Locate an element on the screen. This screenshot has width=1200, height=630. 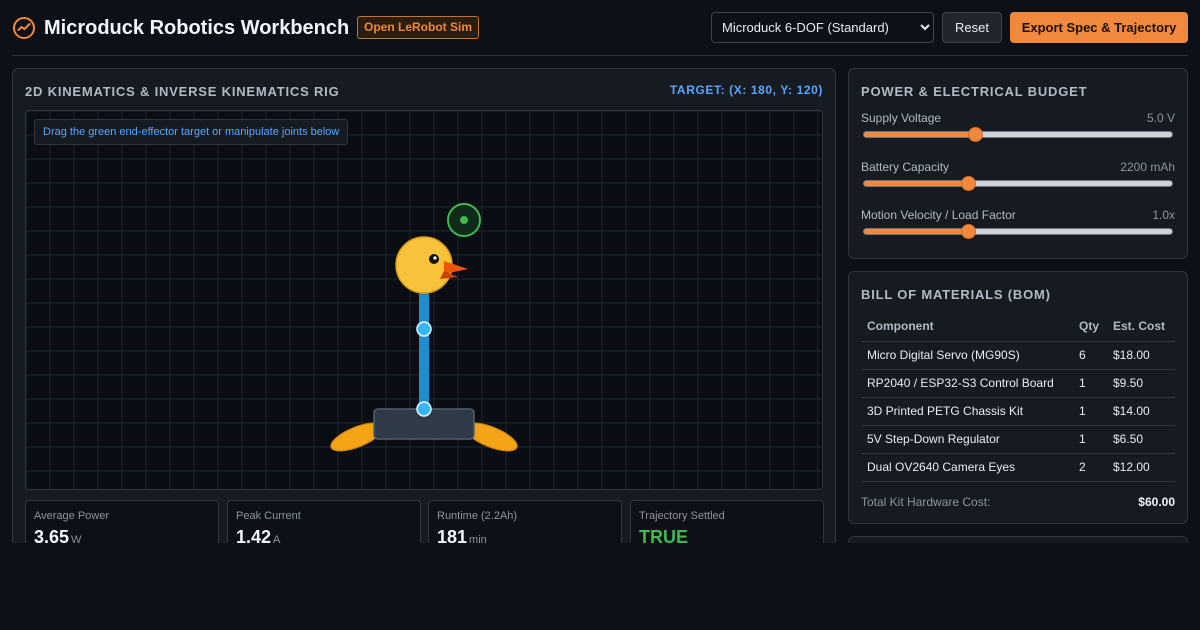
kinematics-panel-title: 2D KINEMATICS & INVERSE KINEMATICS RIG is located at coordinates (182, 91).